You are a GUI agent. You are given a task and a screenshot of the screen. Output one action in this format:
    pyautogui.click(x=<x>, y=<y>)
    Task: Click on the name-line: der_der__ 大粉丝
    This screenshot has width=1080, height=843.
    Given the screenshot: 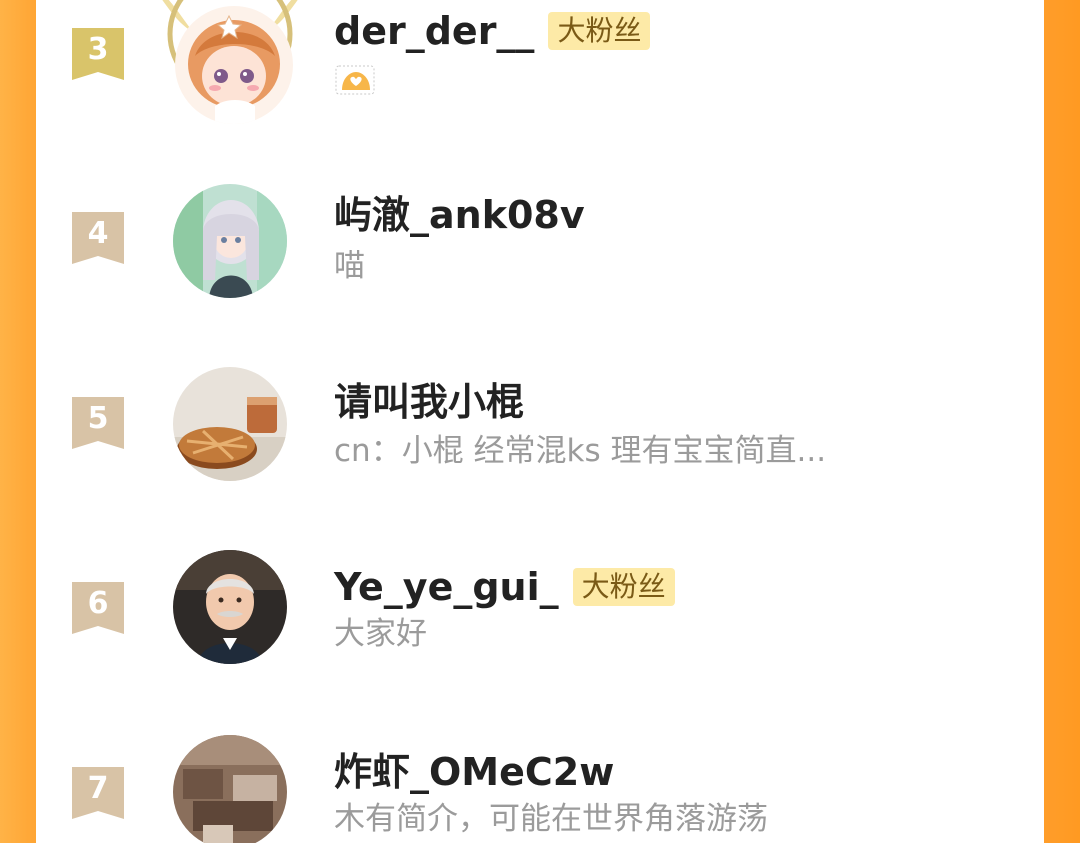 What is the action you would take?
    pyautogui.click(x=492, y=31)
    